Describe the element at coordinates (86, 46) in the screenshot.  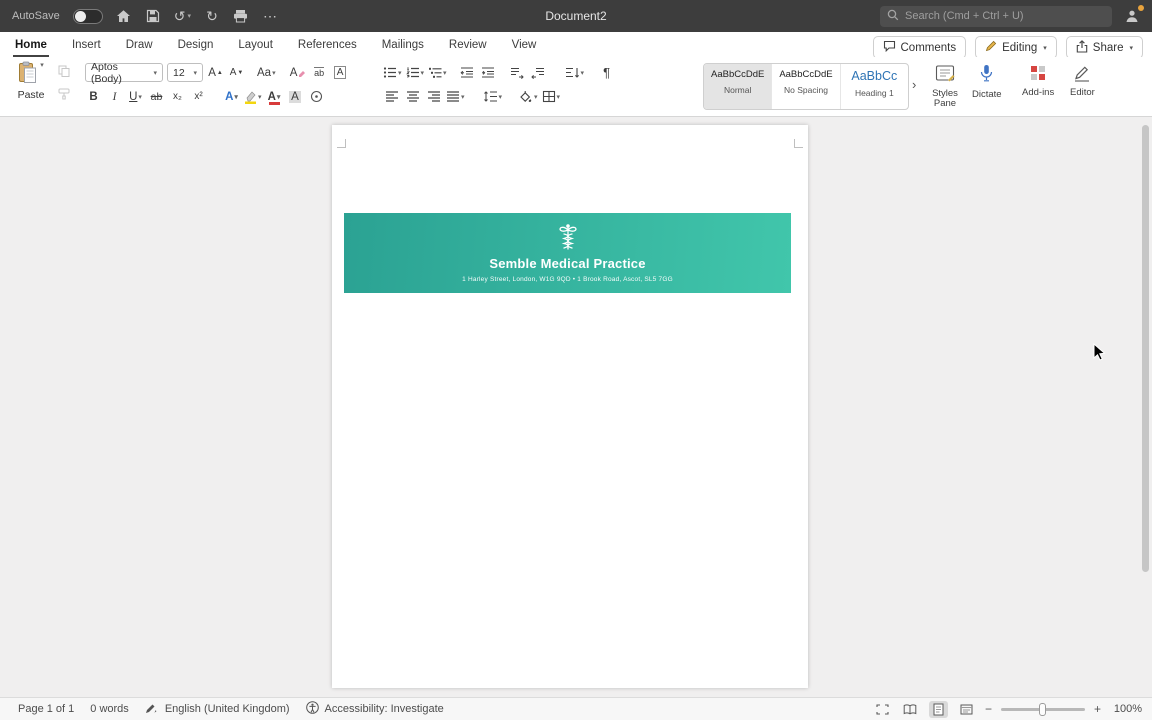
I see `tab-insert: Insert` at that location.